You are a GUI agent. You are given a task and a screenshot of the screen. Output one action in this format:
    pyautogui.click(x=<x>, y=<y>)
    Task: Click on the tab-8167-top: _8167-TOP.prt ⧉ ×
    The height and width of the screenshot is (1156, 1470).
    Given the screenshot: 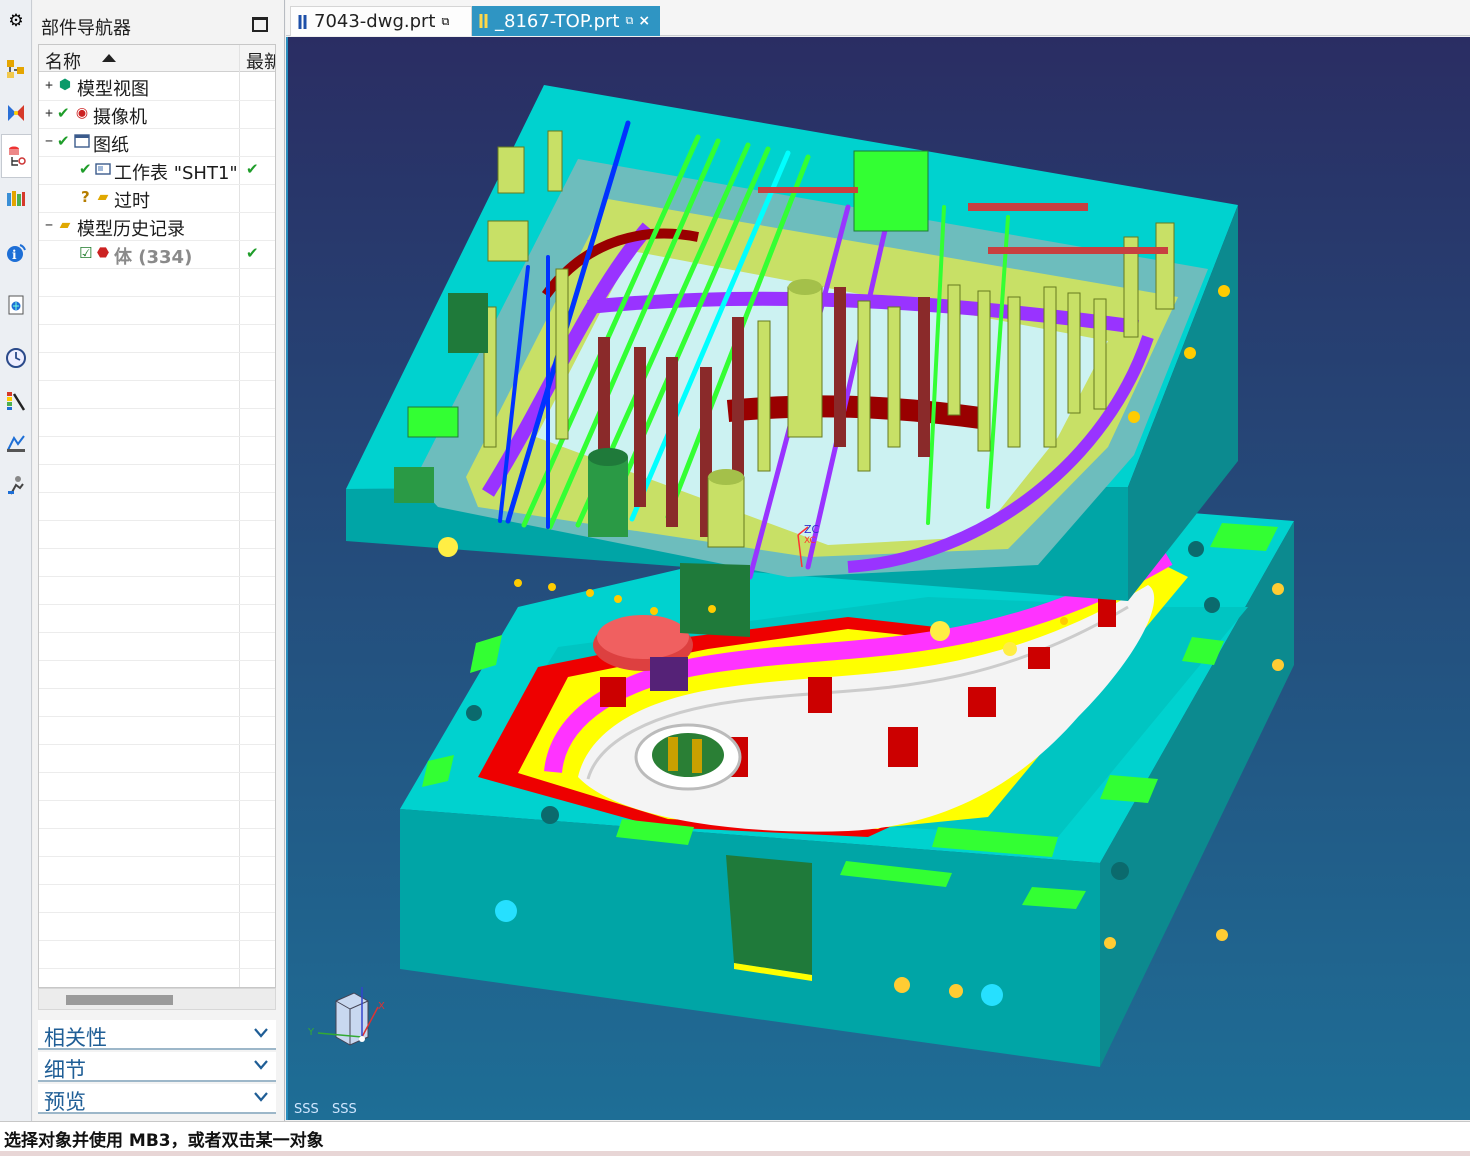 What is the action you would take?
    pyautogui.click(x=566, y=21)
    